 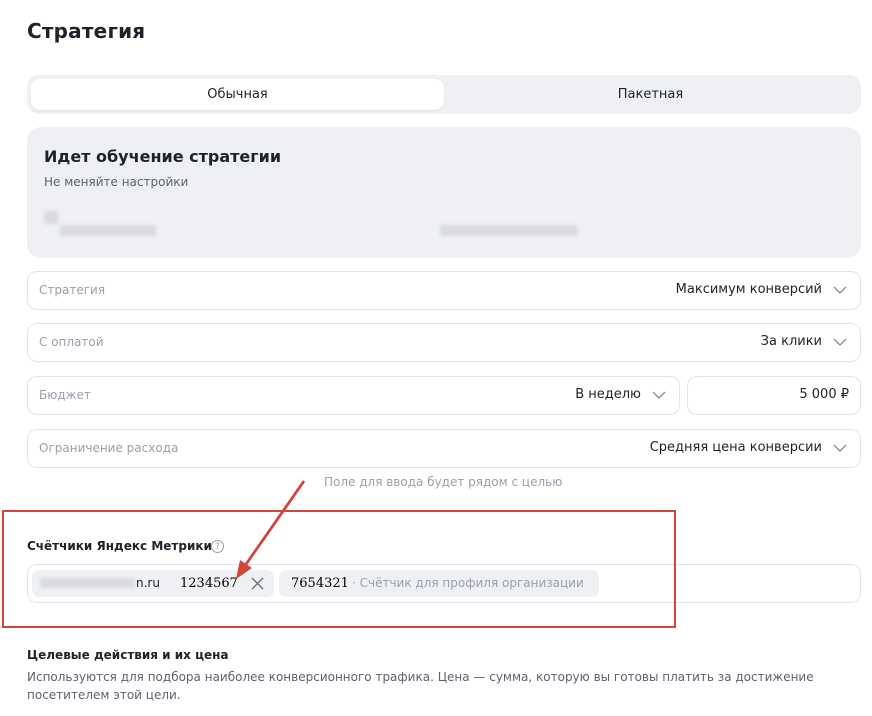 What do you see at coordinates (71, 342) in the screenshot?
I see `payment-label: С оплатой` at bounding box center [71, 342].